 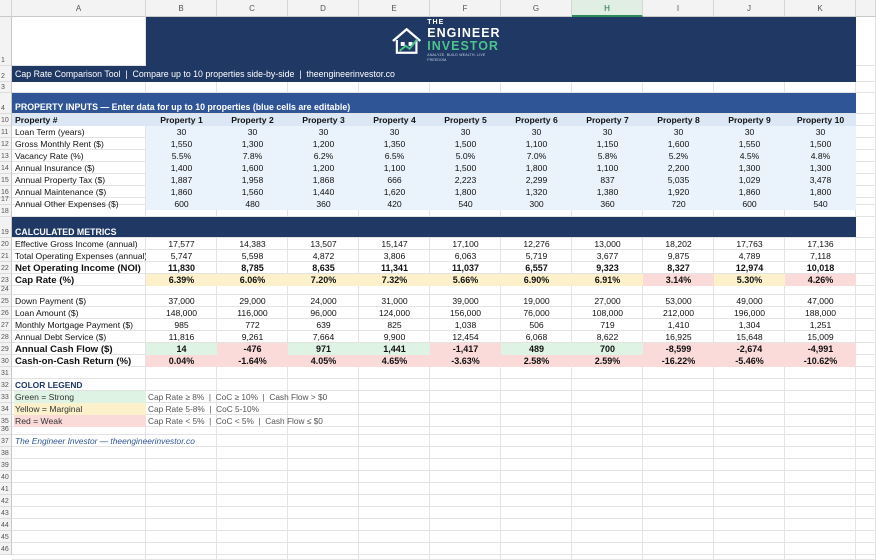 I want to click on input-cell: 1,600, so click(x=252, y=168).